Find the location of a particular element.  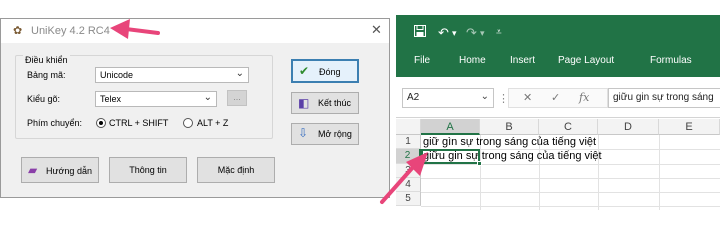

help-button-label: Hướng dẫn is located at coordinates (69, 171).